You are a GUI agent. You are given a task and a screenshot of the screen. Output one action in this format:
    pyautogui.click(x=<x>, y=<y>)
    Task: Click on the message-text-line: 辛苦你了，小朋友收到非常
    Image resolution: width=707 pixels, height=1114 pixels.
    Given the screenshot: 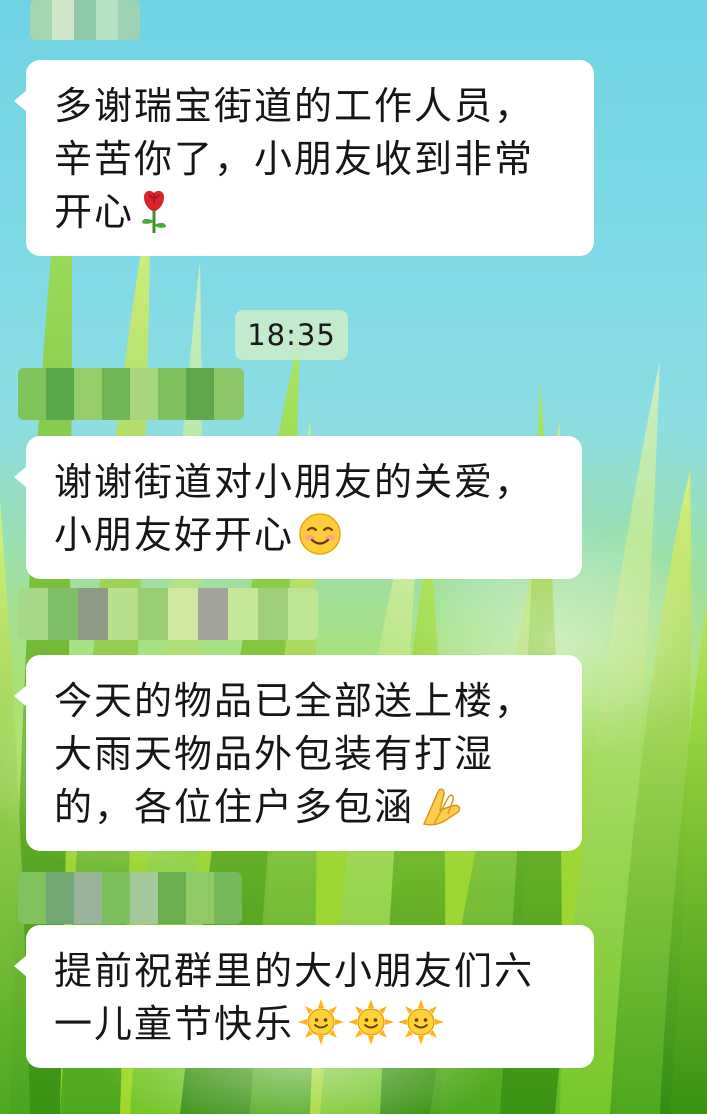 What is the action you would take?
    pyautogui.click(x=294, y=159)
    